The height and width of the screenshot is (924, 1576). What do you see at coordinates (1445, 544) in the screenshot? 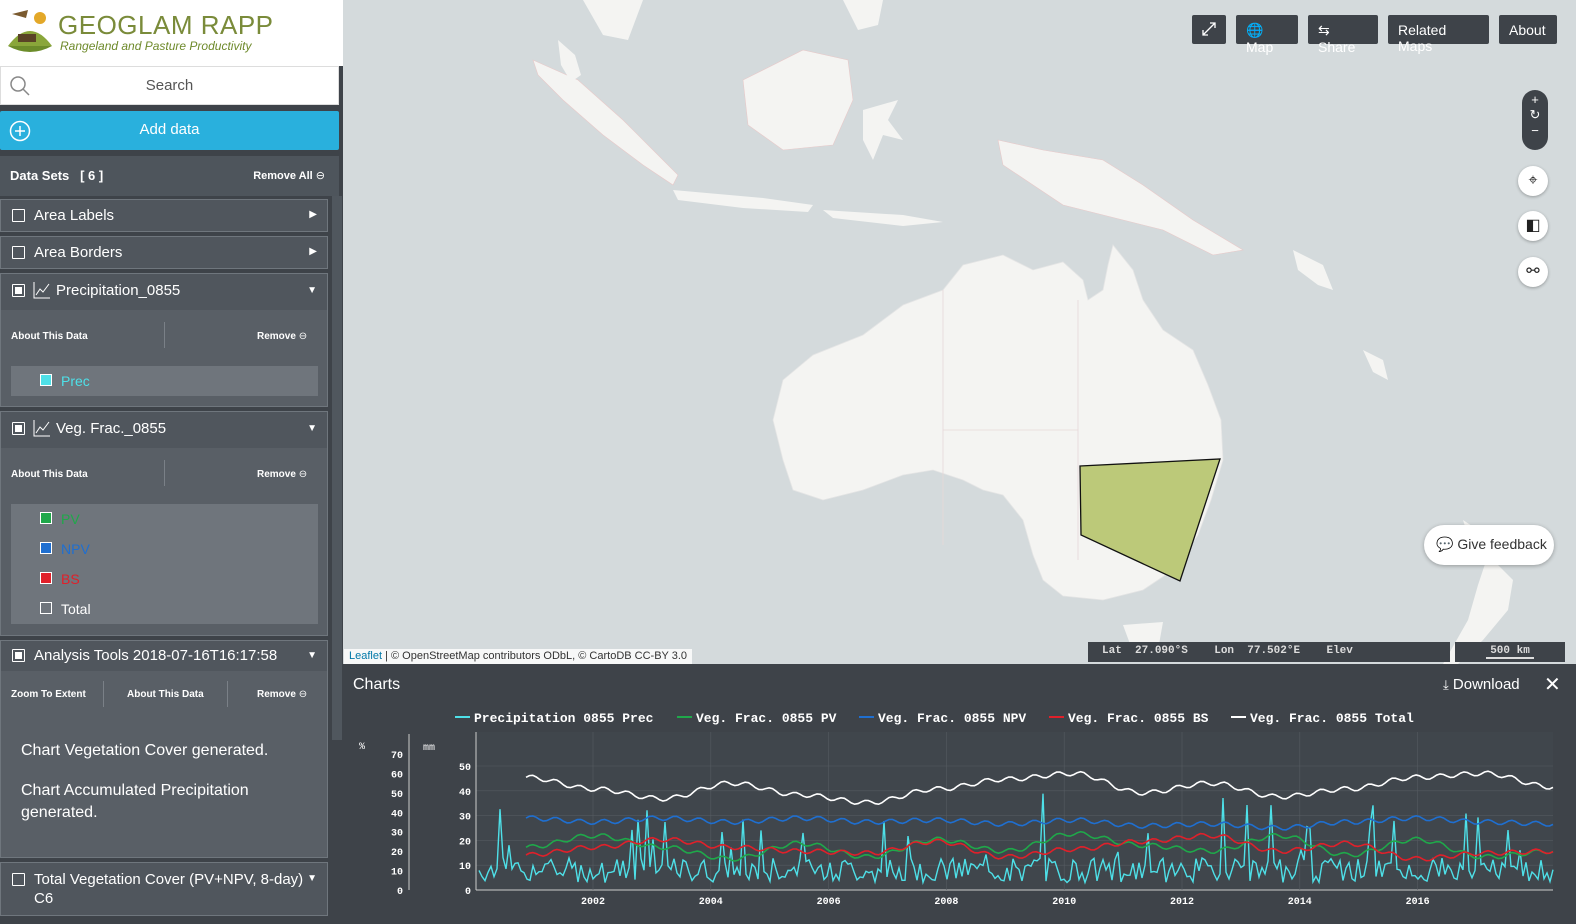
I see `chat-icon: 💬` at bounding box center [1445, 544].